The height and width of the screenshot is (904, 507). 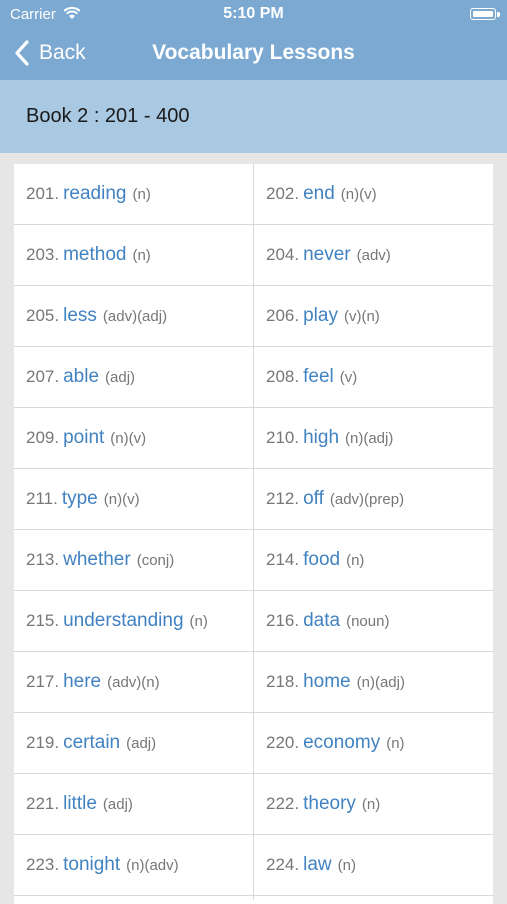 What do you see at coordinates (95, 254) in the screenshot?
I see `vocab-word: method` at bounding box center [95, 254].